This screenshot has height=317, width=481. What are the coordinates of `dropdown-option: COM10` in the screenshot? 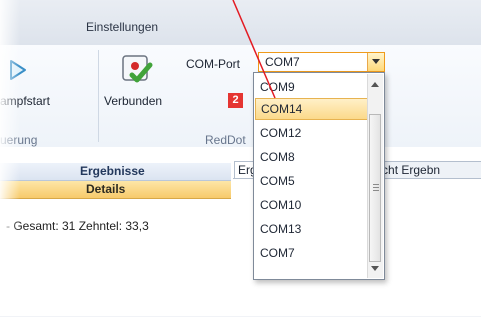 It's located at (311, 205).